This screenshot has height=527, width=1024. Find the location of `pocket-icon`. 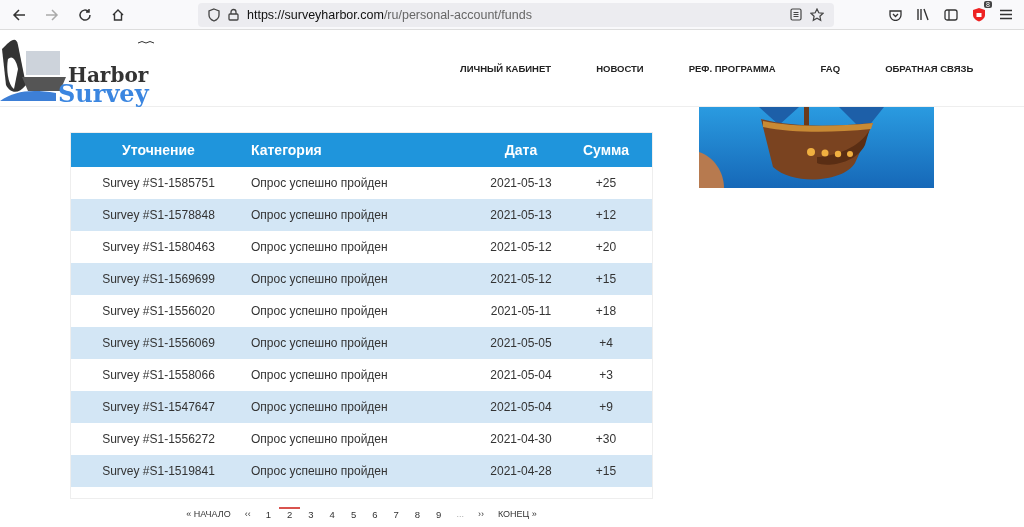

pocket-icon is located at coordinates (895, 14).